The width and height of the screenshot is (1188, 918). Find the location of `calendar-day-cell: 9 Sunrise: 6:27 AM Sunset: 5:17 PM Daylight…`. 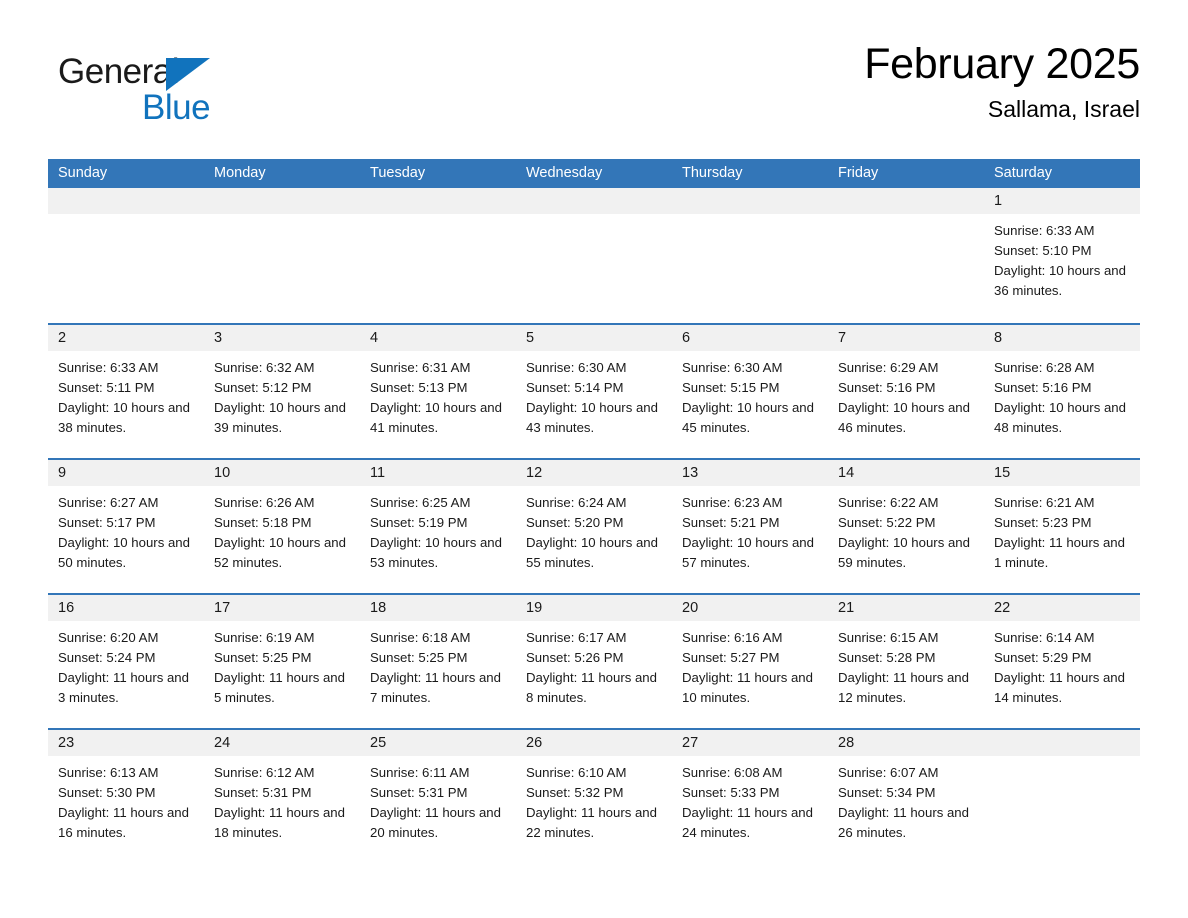

calendar-day-cell: 9 Sunrise: 6:27 AM Sunset: 5:17 PM Daylight… is located at coordinates (126, 526).